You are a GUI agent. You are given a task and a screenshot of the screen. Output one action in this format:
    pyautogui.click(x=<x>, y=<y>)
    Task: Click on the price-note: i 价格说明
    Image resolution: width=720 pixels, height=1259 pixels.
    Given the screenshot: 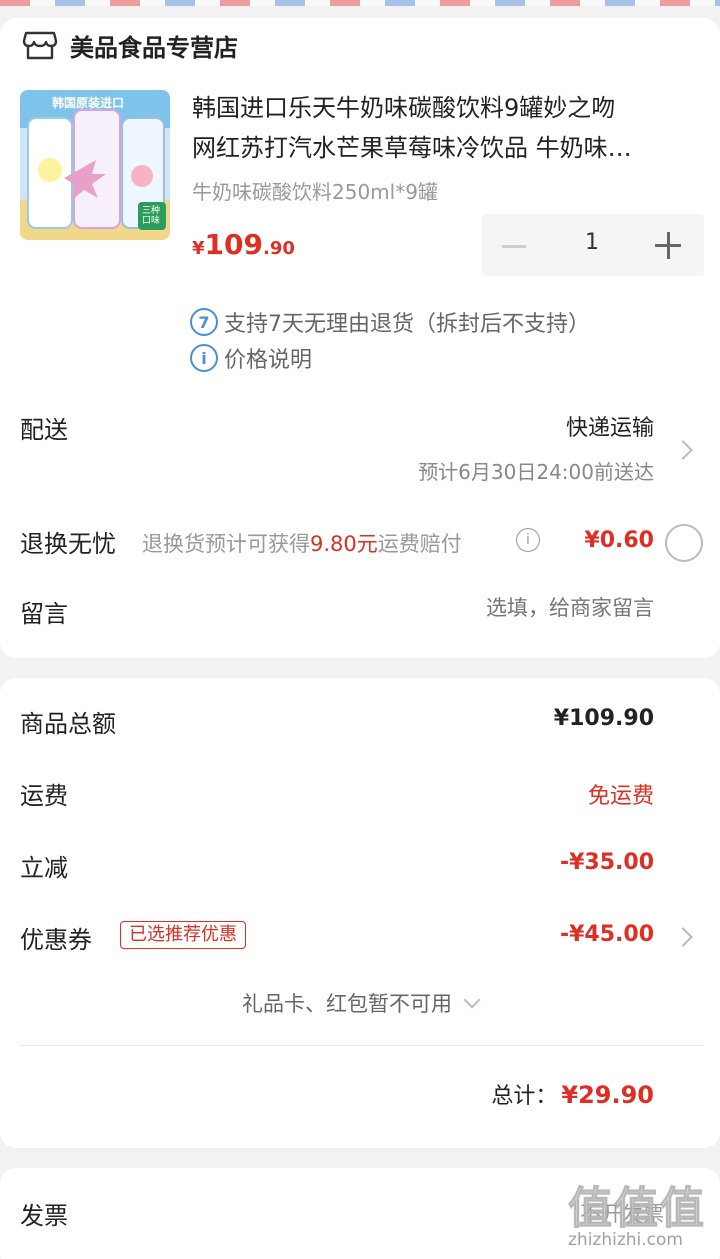 What is the action you would take?
    pyautogui.click(x=251, y=358)
    